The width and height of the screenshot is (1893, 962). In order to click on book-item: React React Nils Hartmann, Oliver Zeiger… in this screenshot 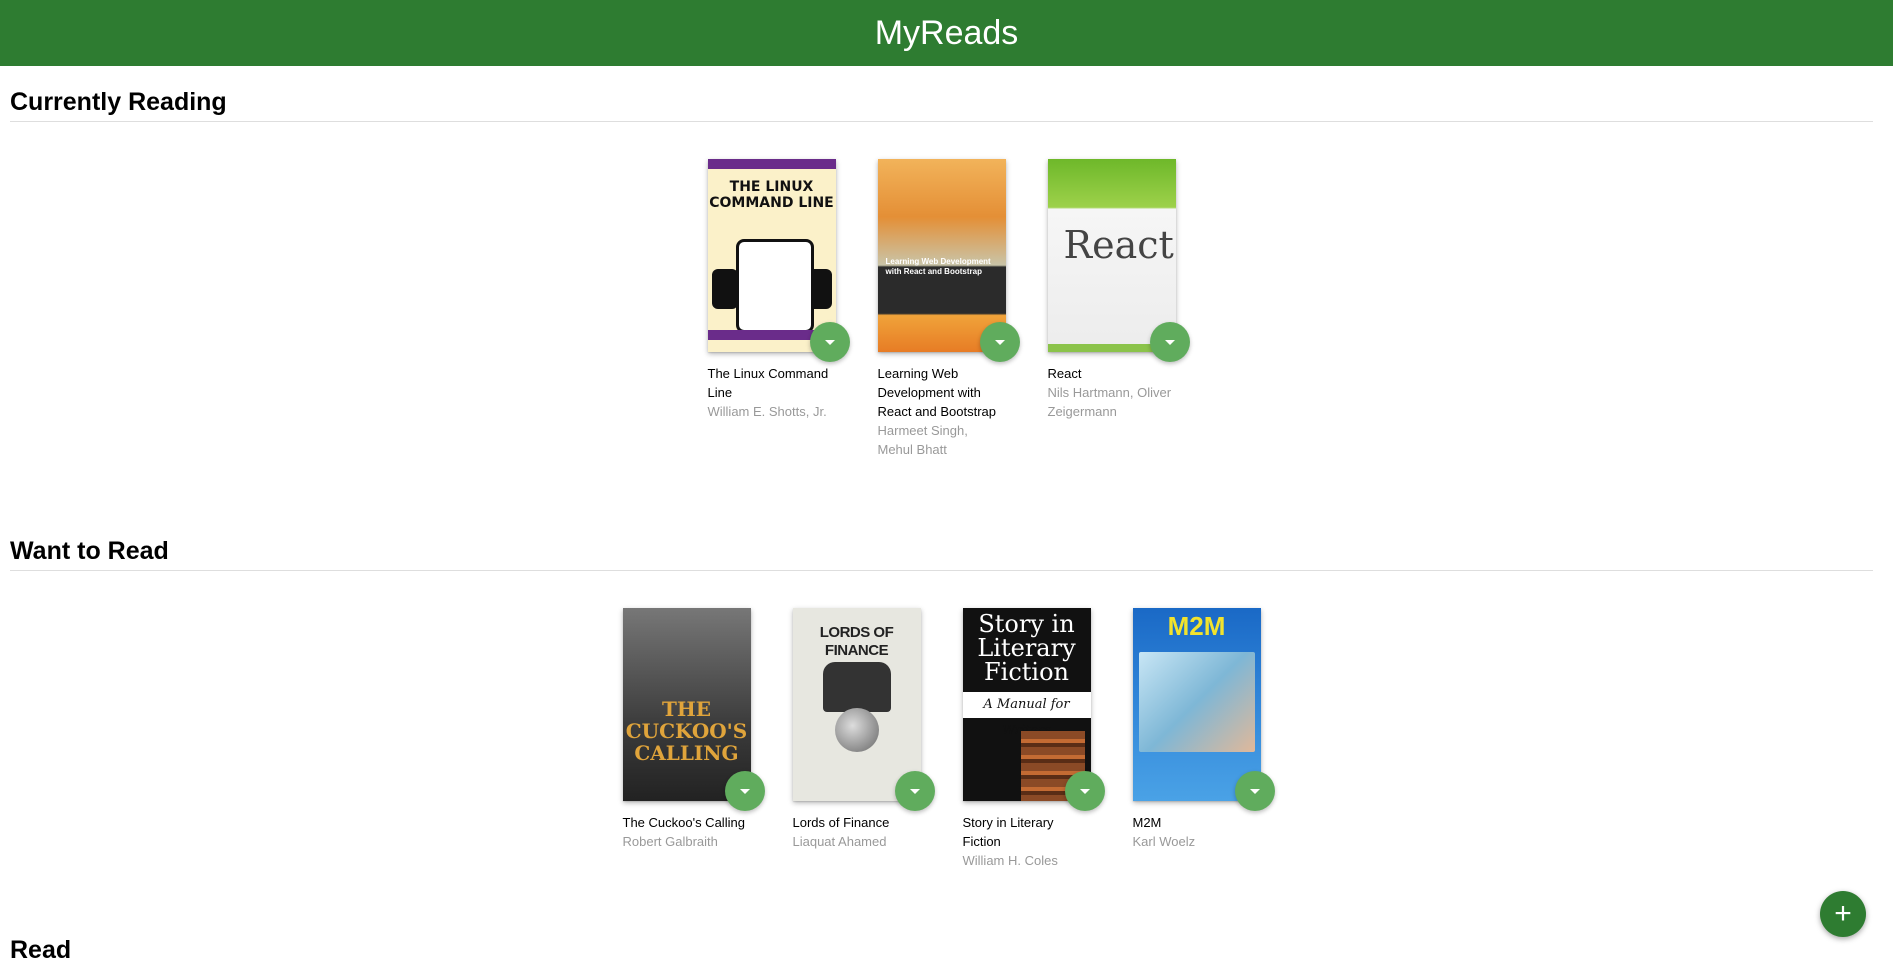, I will do `click(1118, 309)`.